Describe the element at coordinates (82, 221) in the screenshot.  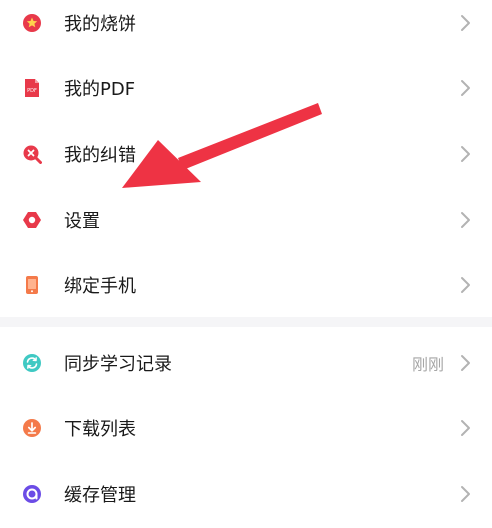
I see `menu-item-label: 设置` at that location.